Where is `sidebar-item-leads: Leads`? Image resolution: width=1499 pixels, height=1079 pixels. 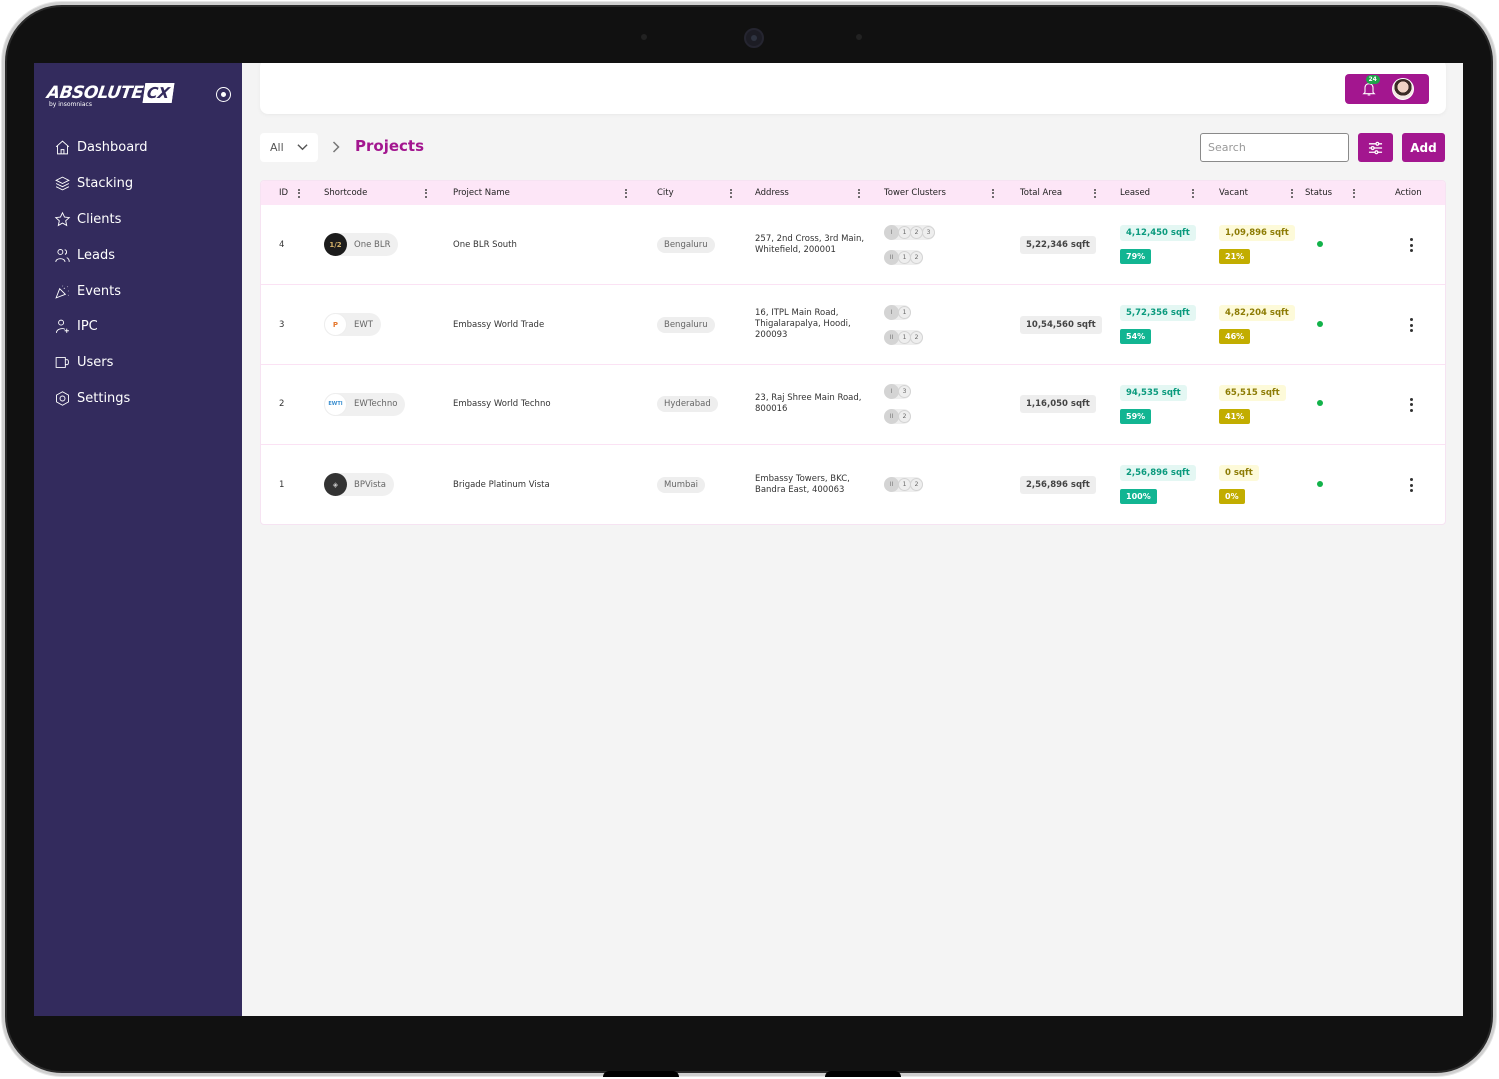
sidebar-item-leads: Leads is located at coordinates (101, 255).